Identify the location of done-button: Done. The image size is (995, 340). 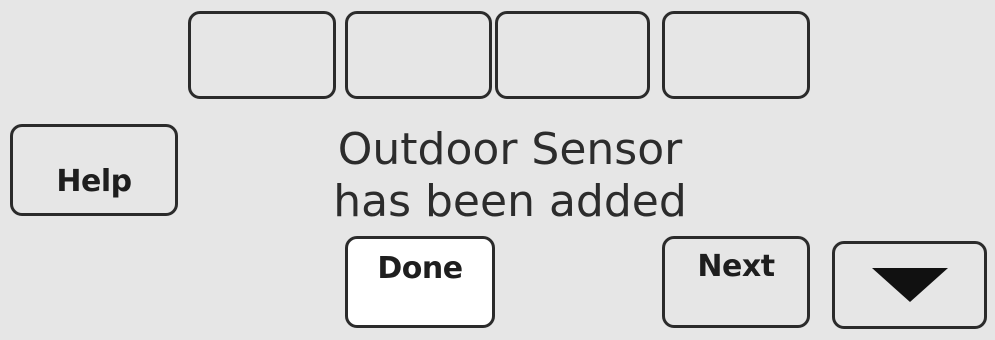
(420, 282).